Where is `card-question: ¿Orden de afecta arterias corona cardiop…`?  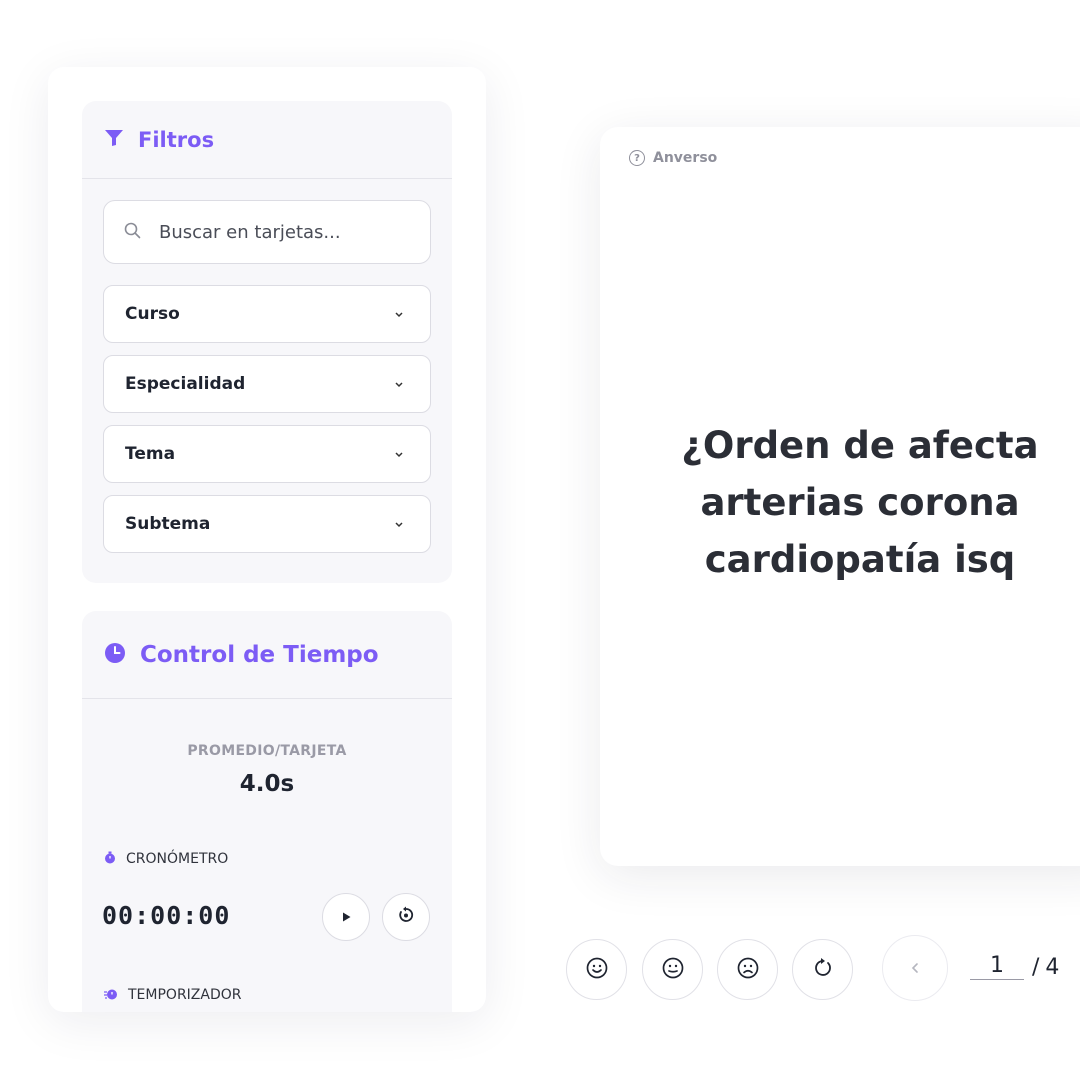 card-question: ¿Orden de afecta arterias corona cardiop… is located at coordinates (840, 502).